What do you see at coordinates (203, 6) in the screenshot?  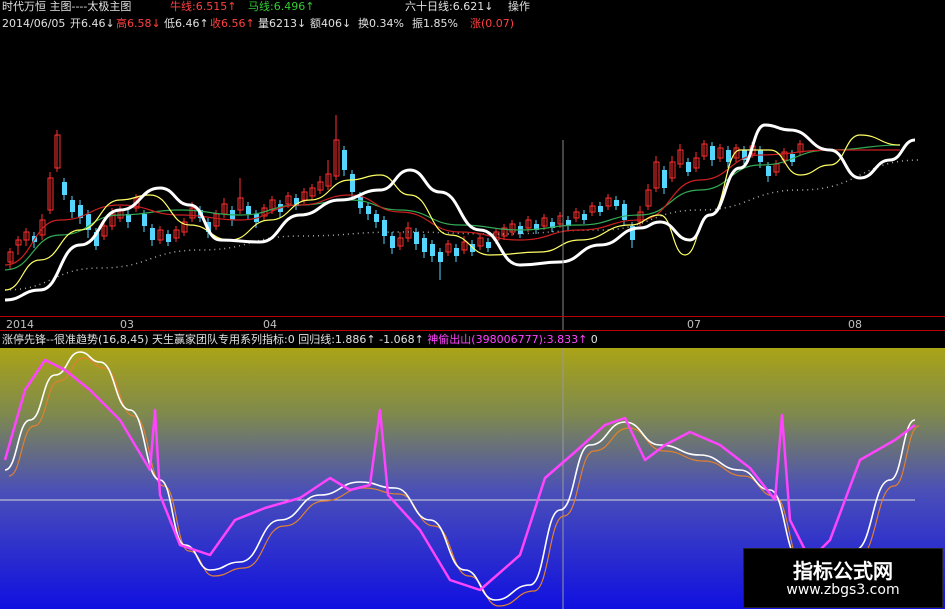 I see `row1-item: 牛线:6.515↑` at bounding box center [203, 6].